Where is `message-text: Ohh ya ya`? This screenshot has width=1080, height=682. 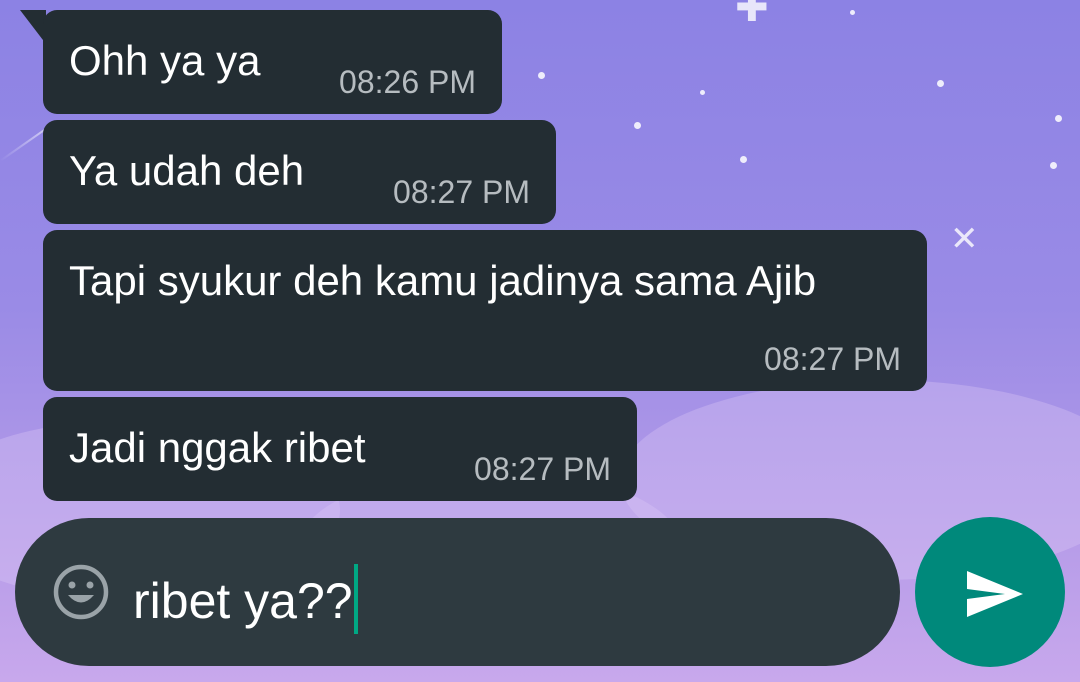
message-text: Ohh ya ya is located at coordinates (165, 60).